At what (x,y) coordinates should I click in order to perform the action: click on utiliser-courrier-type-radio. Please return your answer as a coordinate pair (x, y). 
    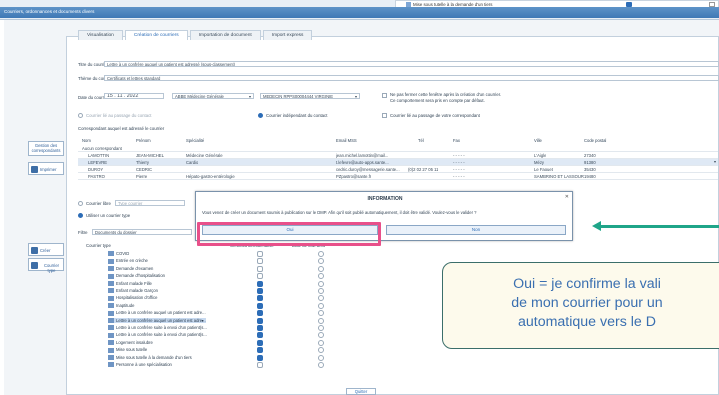
    Looking at the image, I should click on (80, 215).